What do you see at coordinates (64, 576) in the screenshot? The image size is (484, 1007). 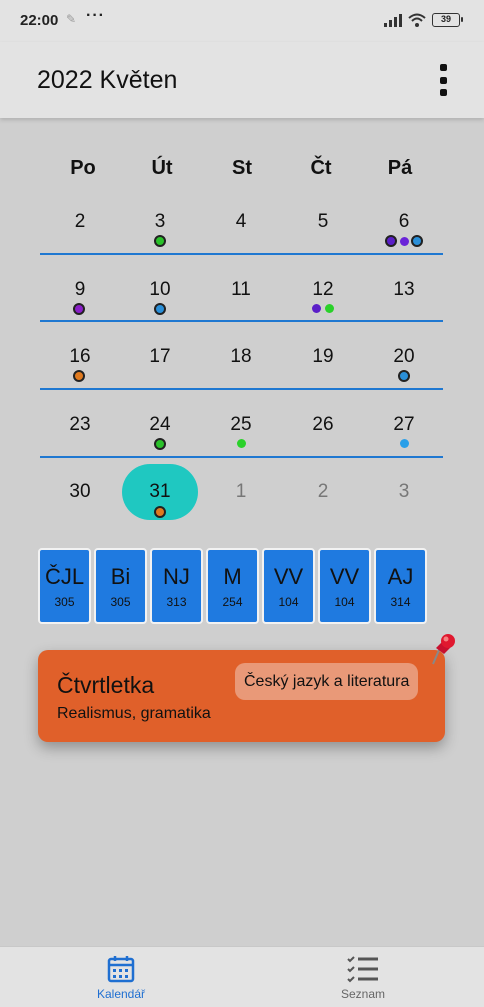 I see `subject-name: ČJL` at bounding box center [64, 576].